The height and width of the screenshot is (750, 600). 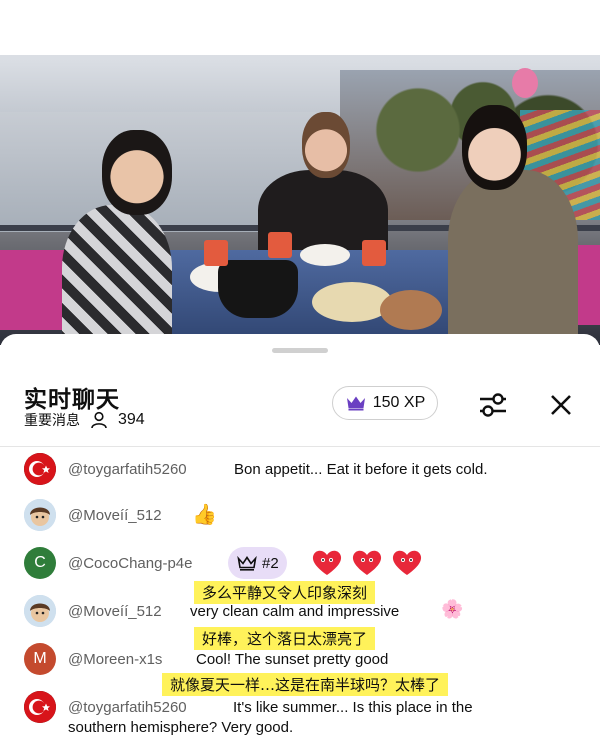 What do you see at coordinates (411, 310) in the screenshot?
I see `video-dessert-bowl` at bounding box center [411, 310].